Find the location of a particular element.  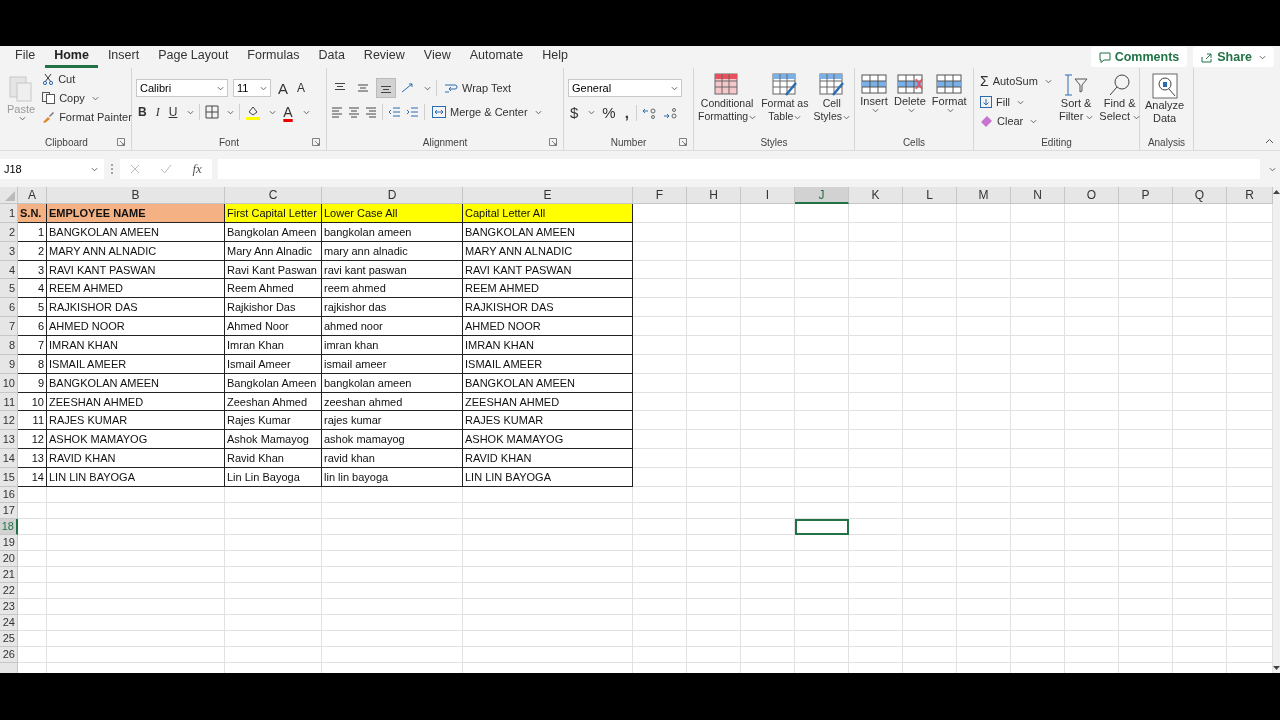

column-header: M is located at coordinates (984, 195).